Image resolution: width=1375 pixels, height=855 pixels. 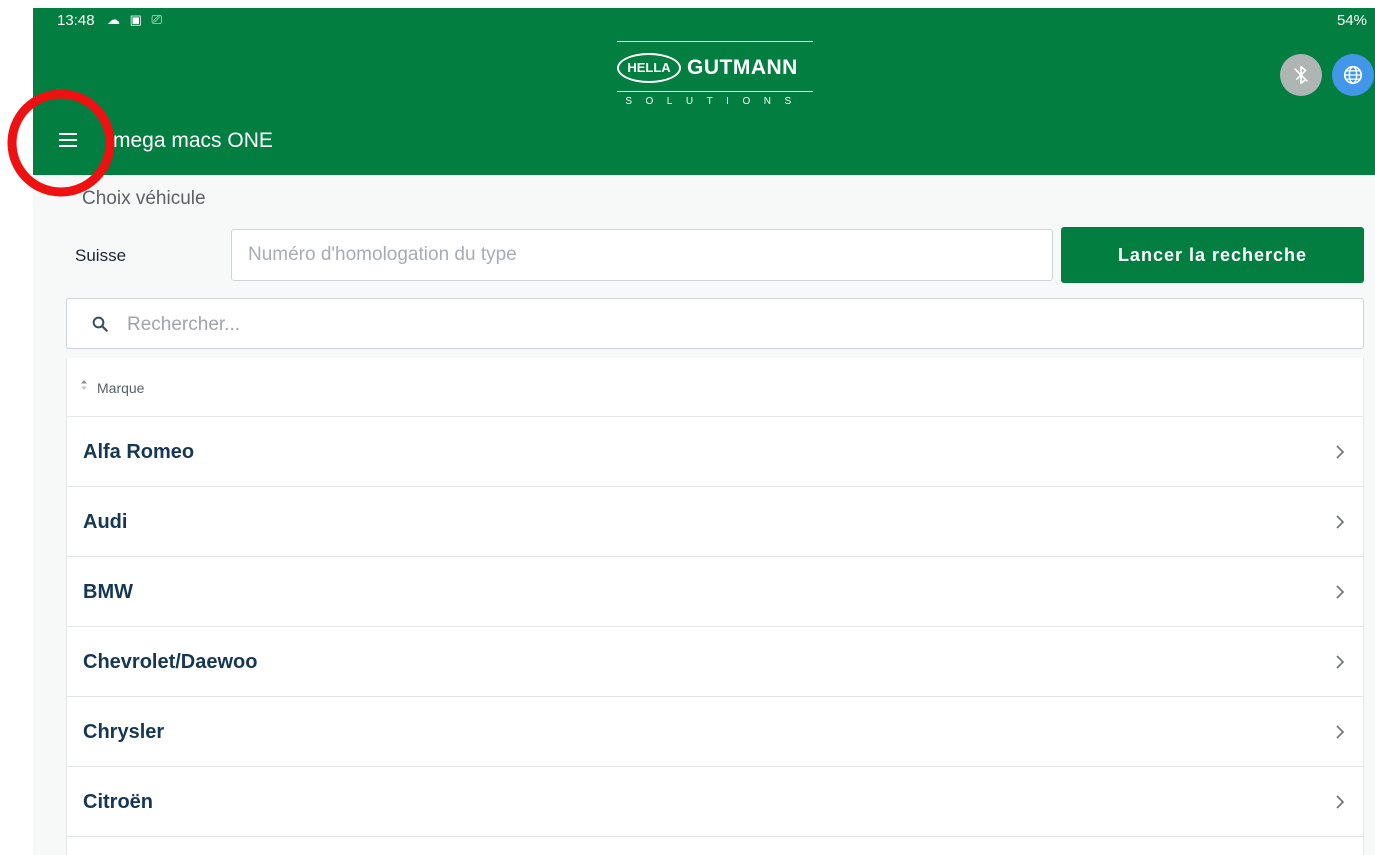 I want to click on logo-hella-badge: HELLA, so click(x=649, y=68).